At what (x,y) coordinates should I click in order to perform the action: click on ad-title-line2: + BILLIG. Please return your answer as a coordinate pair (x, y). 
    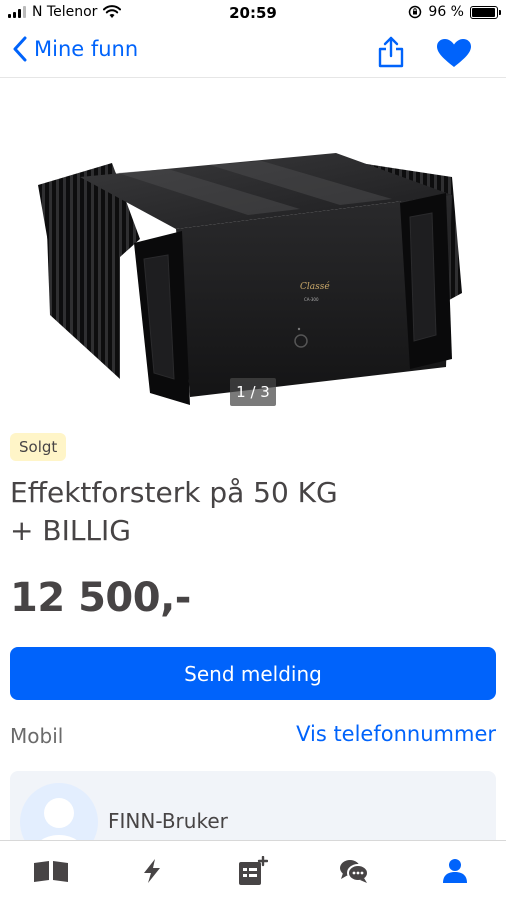
    Looking at the image, I should click on (70, 530).